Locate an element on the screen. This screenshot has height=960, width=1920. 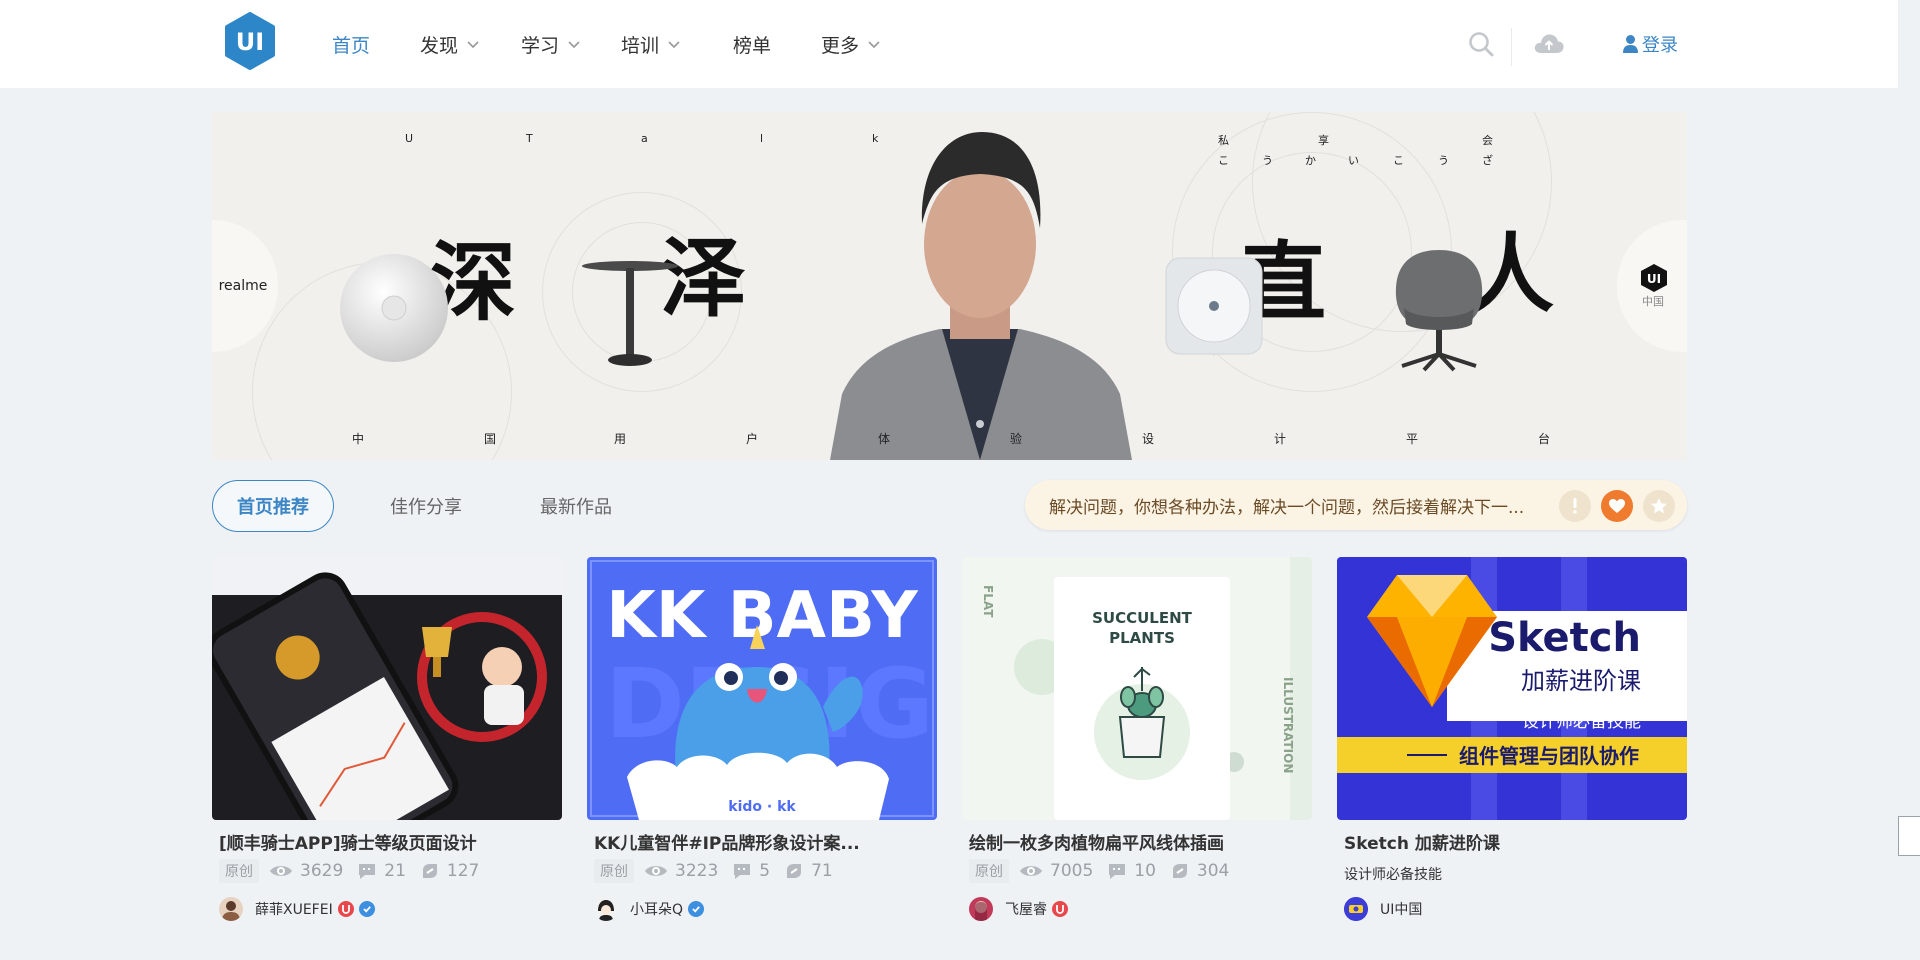
site-logo: UI is located at coordinates (250, 41).